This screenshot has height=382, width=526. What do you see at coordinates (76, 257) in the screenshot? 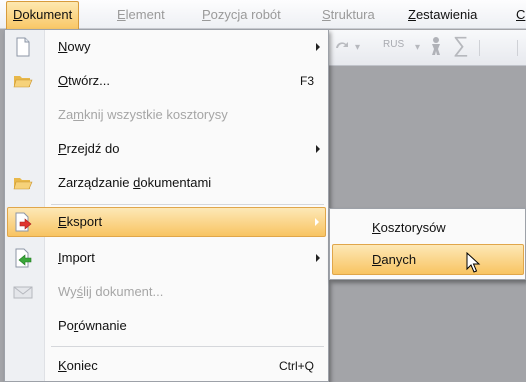
I see `menu-item-import-label: Import` at bounding box center [76, 257].